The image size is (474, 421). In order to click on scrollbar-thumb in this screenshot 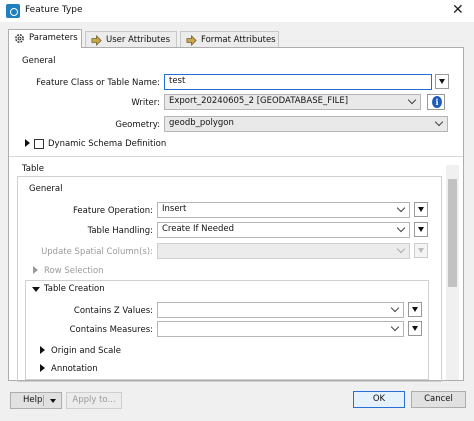, I will do `click(452, 233)`.